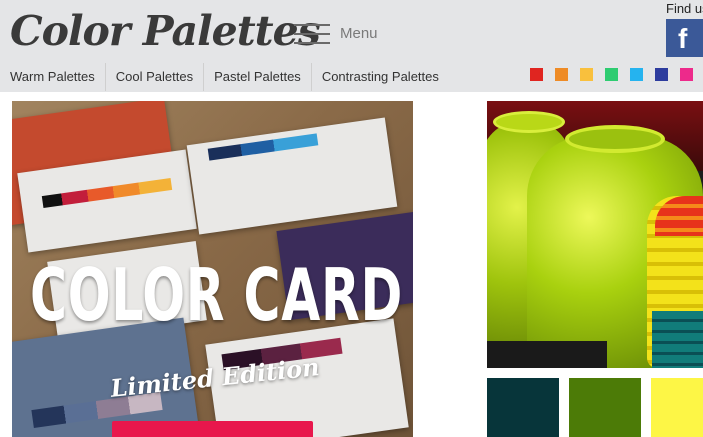  I want to click on nav-contrasting-palettes: Contrasting Palettes, so click(380, 77).